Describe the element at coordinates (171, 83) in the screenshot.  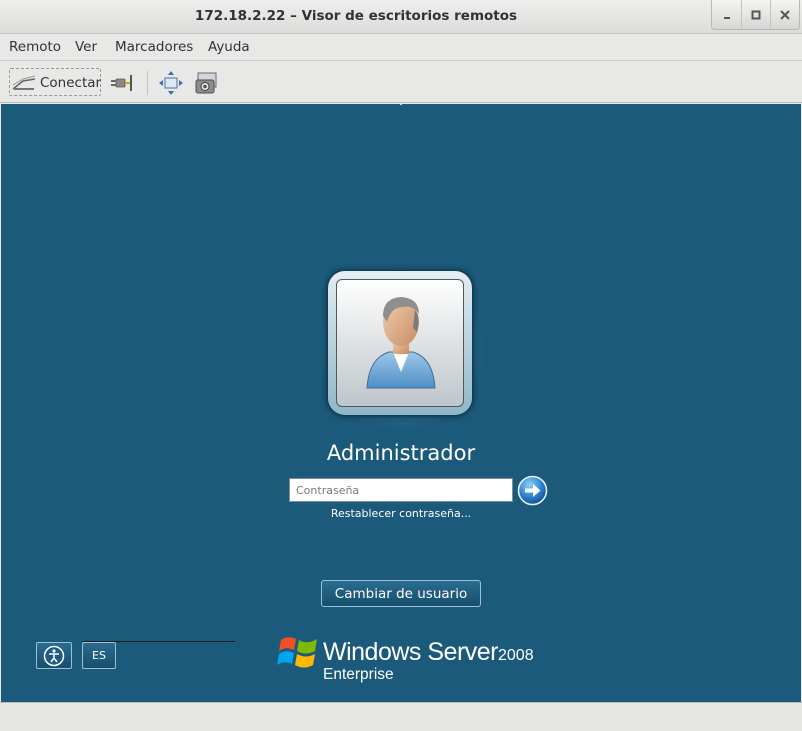
I see `fullscreen-icon` at that location.